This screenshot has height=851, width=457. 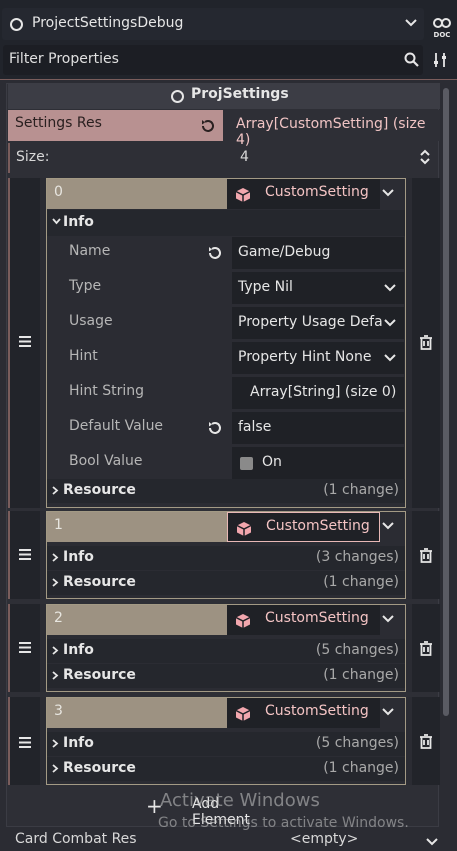 What do you see at coordinates (283, 823) in the screenshot?
I see `activate-windows-subtext: Go to Settings to activate Windows.` at bounding box center [283, 823].